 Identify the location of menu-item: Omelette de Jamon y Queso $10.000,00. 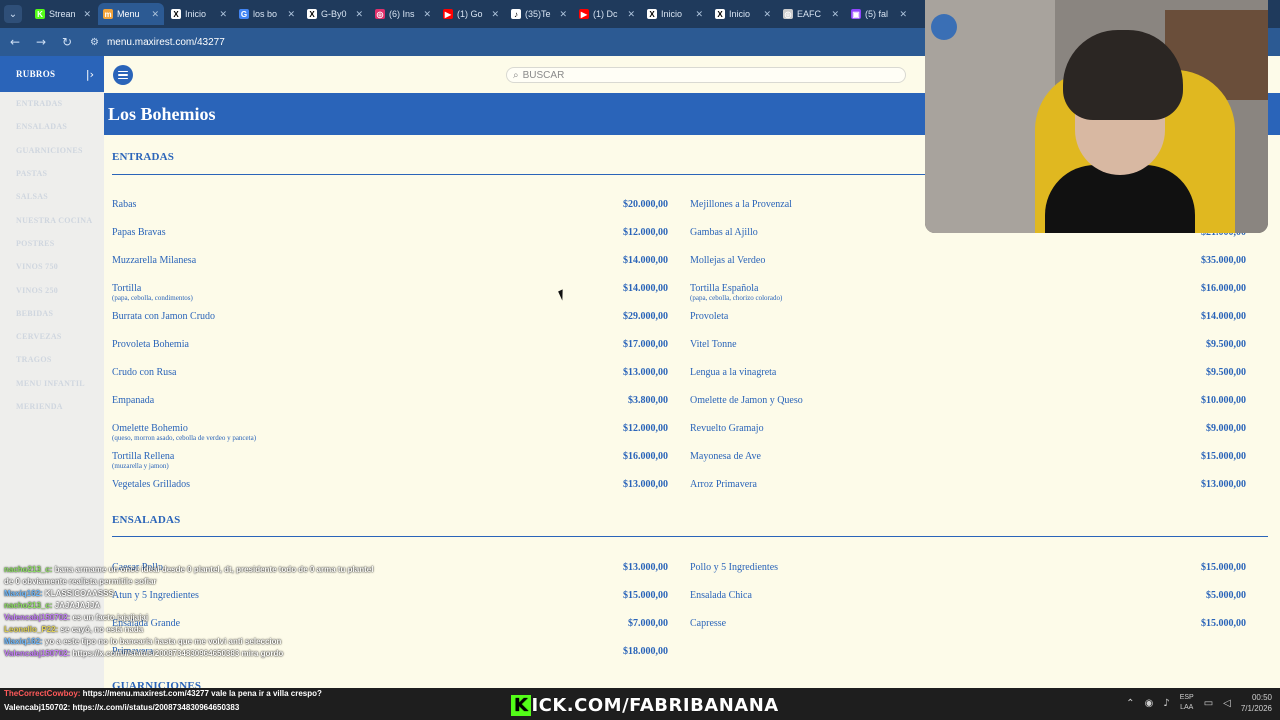
(968, 407).